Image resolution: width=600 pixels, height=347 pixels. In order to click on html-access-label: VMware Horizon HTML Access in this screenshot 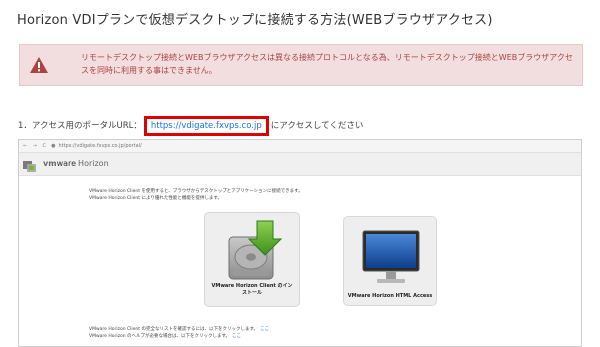, I will do `click(390, 296)`.